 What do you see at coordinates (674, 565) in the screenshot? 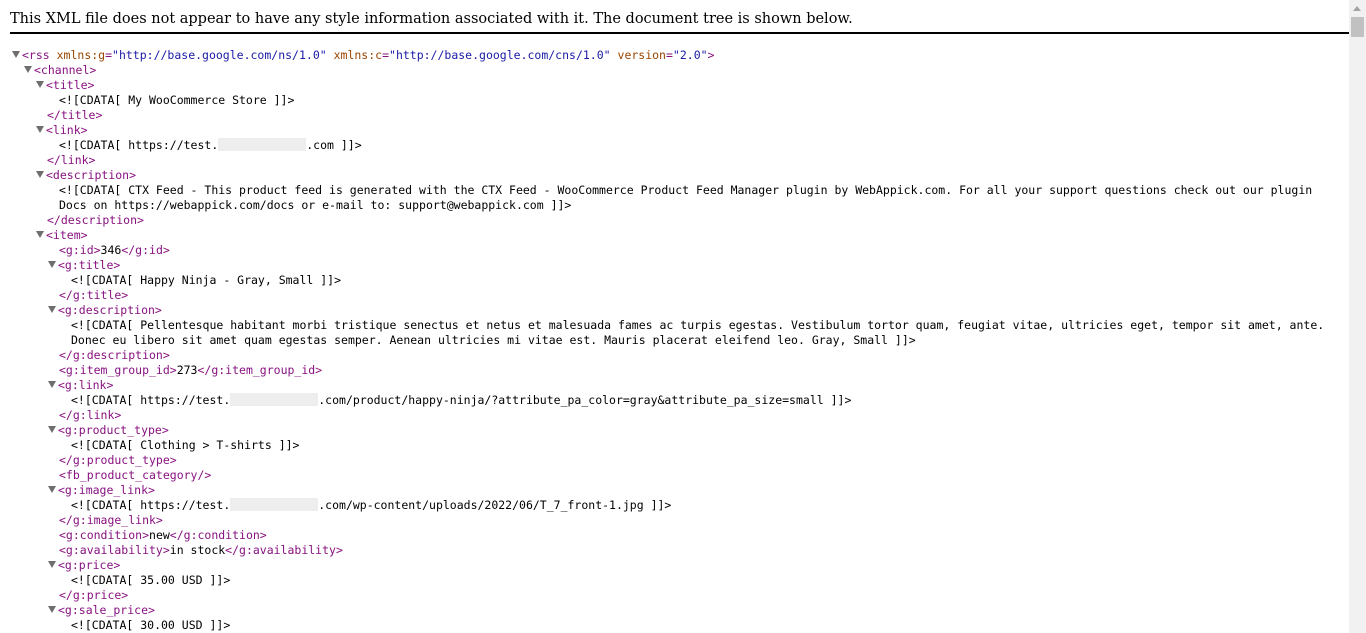
I see `tree-line-price-open: <g:price>` at bounding box center [674, 565].